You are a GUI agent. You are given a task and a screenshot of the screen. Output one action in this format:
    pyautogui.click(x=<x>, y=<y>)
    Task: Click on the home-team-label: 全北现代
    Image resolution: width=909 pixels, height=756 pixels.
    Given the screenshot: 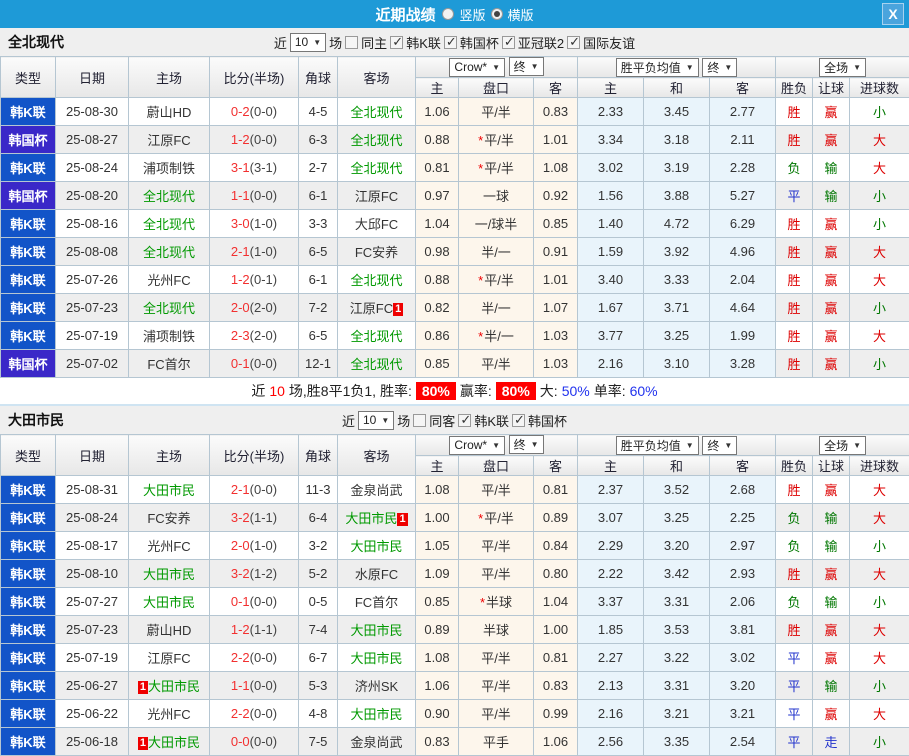 What is the action you would take?
    pyautogui.click(x=169, y=224)
    